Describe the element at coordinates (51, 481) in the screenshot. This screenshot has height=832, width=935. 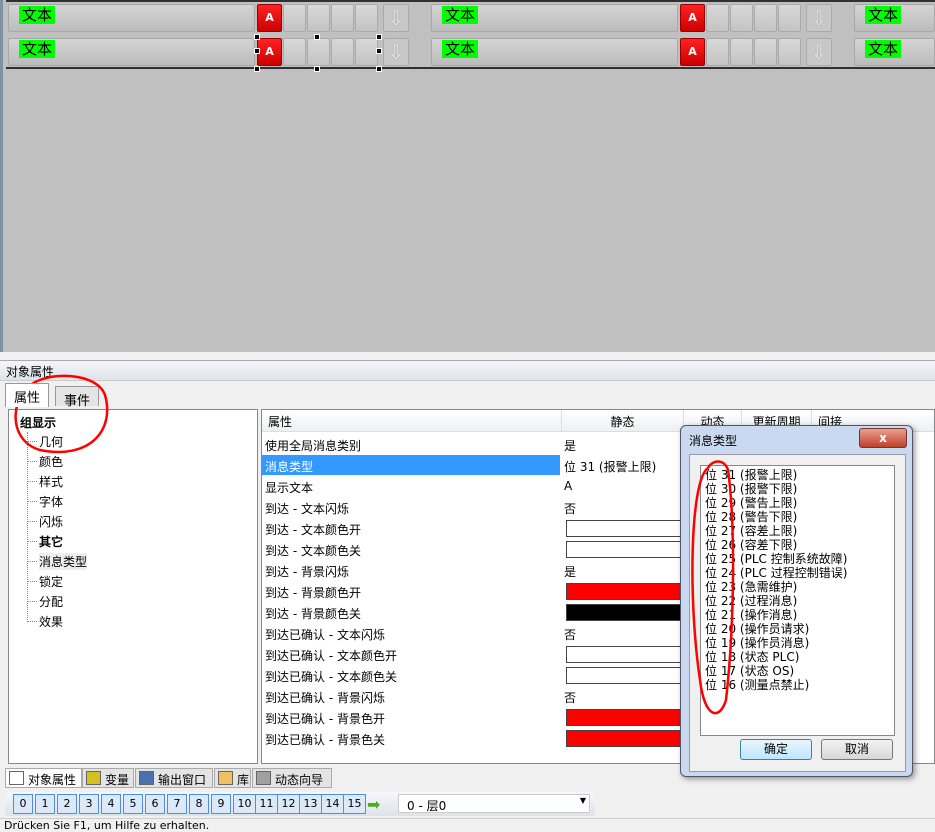
I see `tree-item: 样式` at that location.